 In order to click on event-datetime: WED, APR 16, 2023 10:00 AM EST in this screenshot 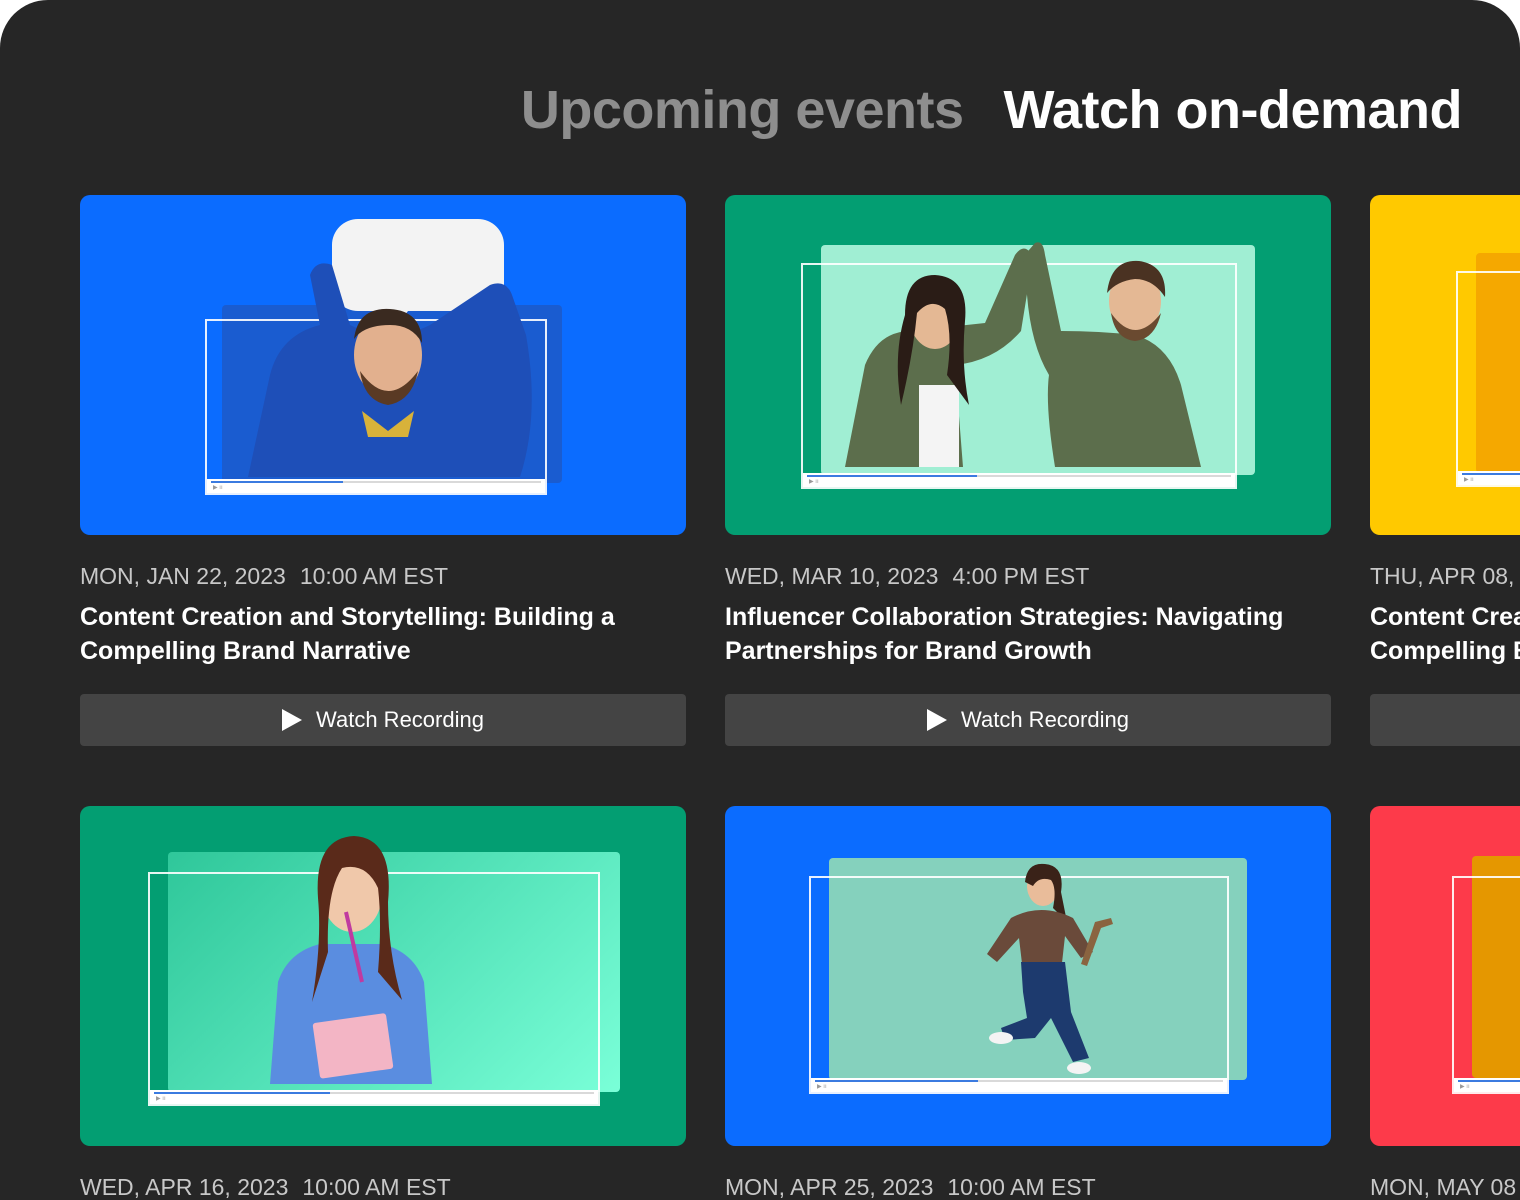, I will do `click(383, 1187)`.